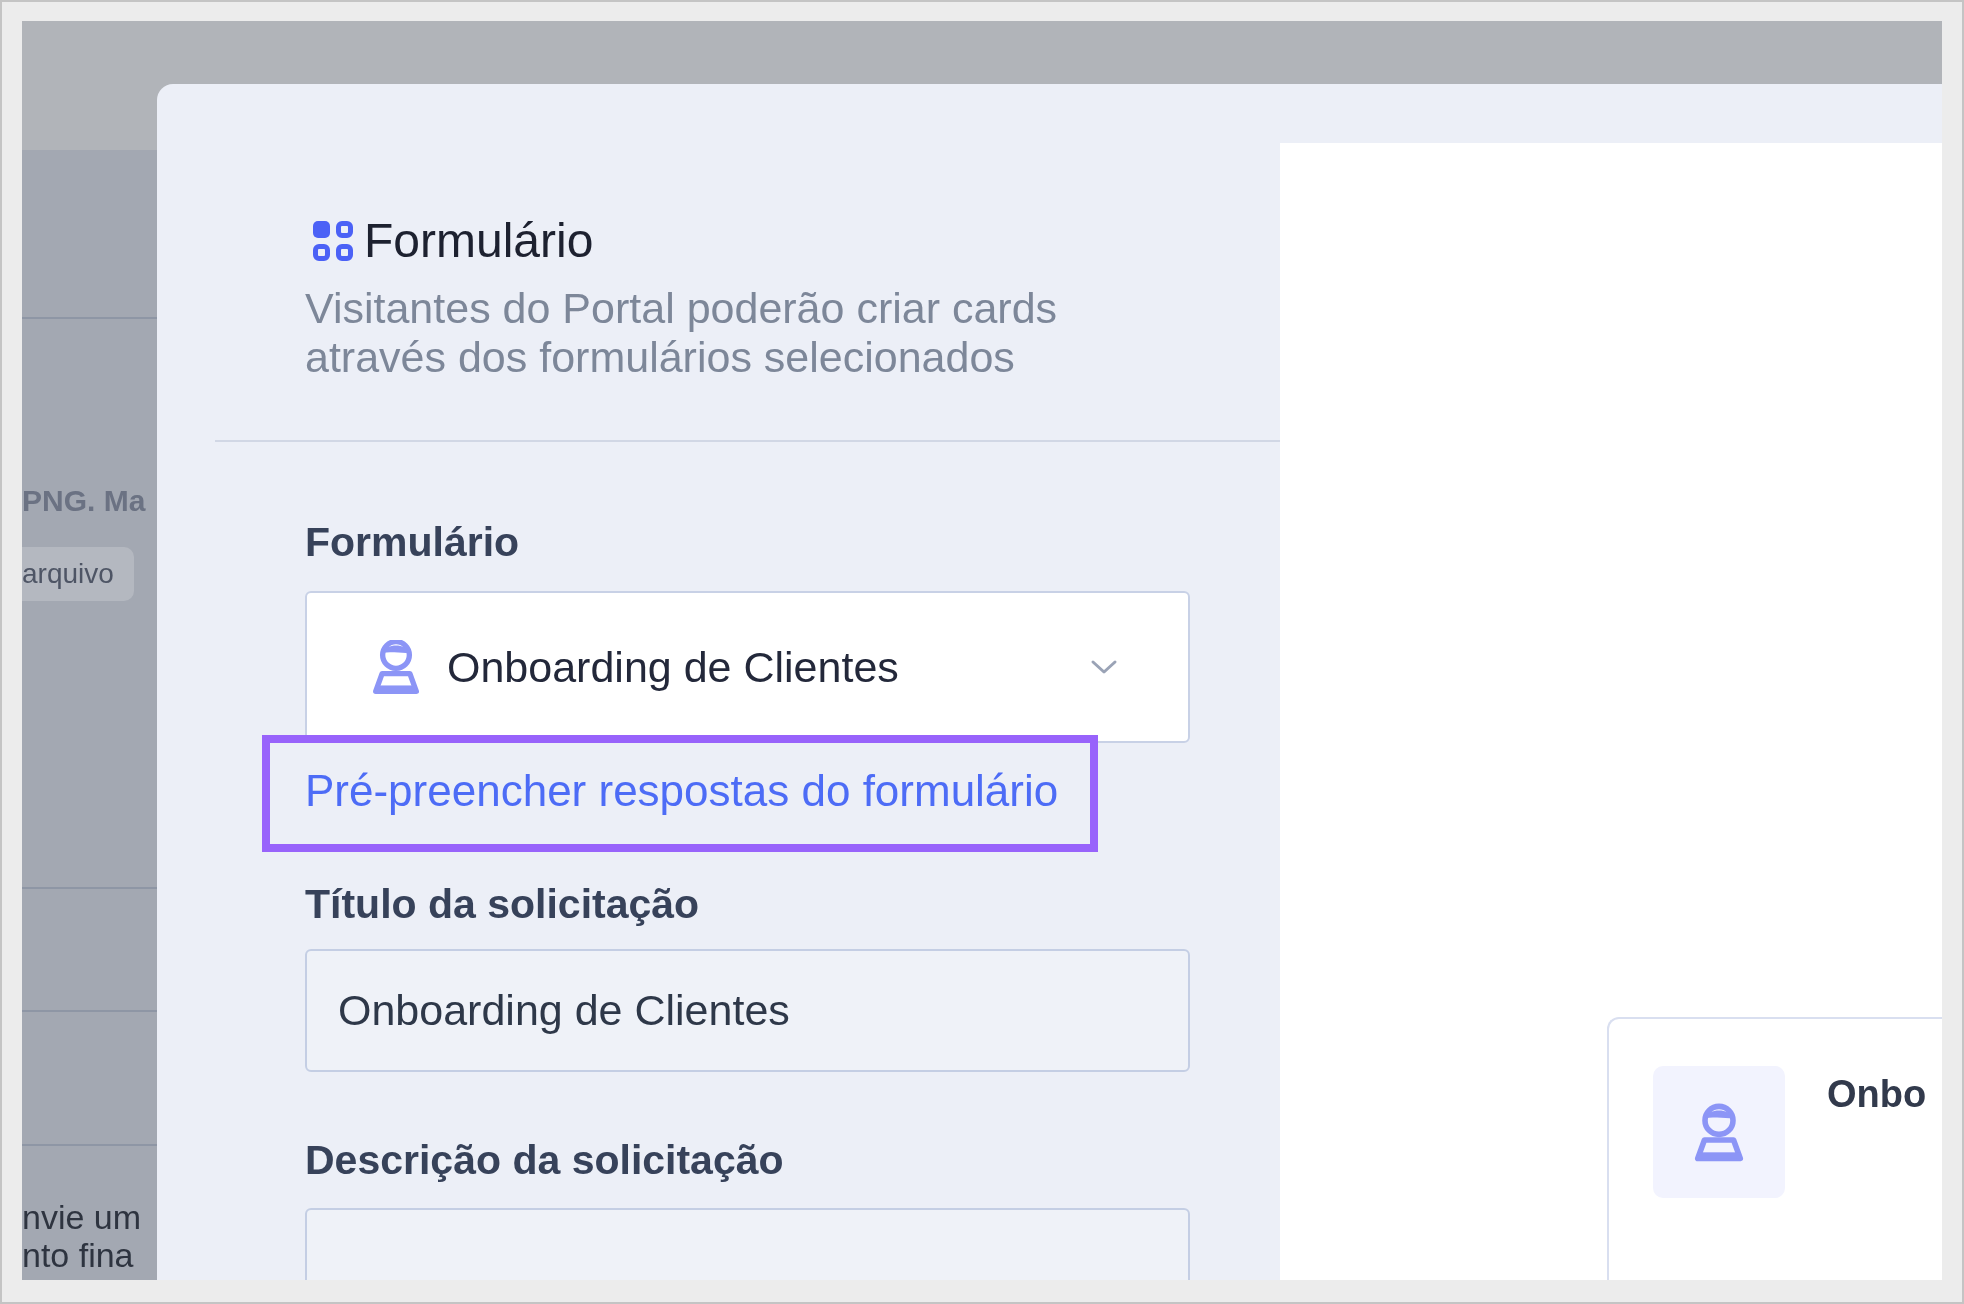 This screenshot has height=1304, width=1964. Describe the element at coordinates (396, 667) in the screenshot. I see `person-icon` at that location.